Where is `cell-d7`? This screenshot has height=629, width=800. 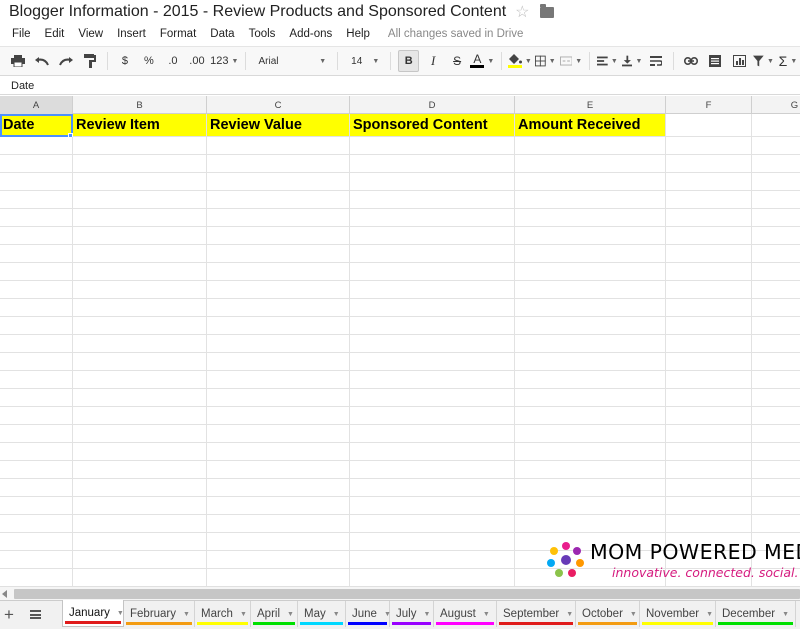
cell-d7 is located at coordinates (432, 236).